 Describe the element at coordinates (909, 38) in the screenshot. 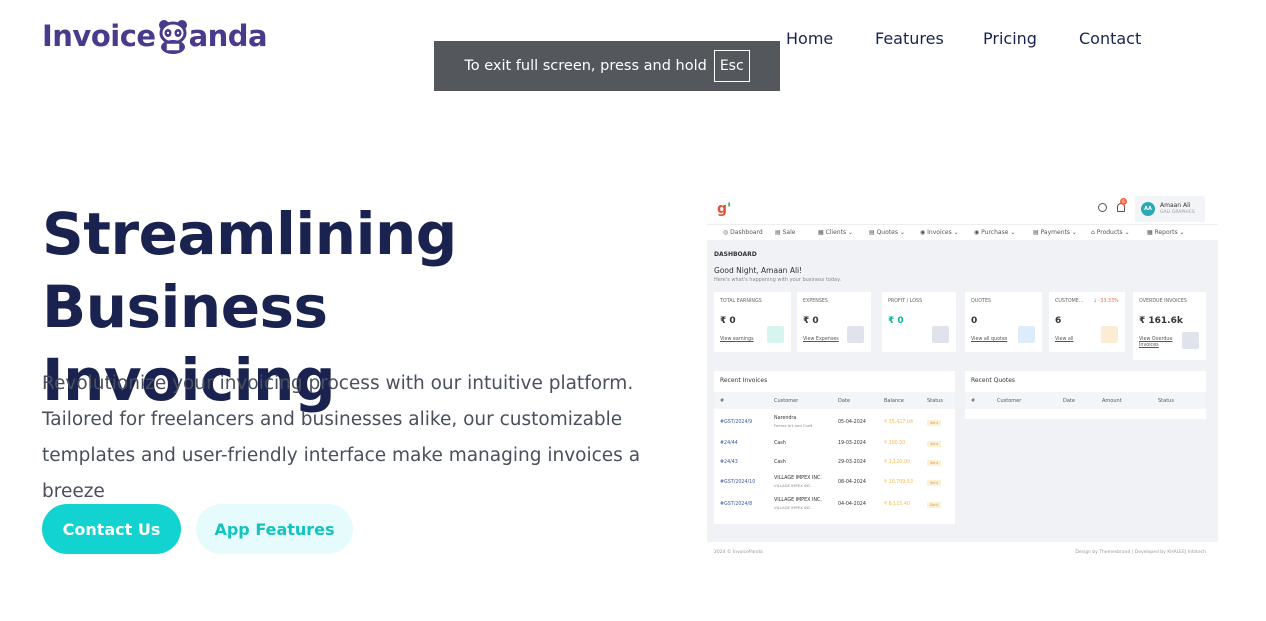

I see `nav-features: Features` at that location.